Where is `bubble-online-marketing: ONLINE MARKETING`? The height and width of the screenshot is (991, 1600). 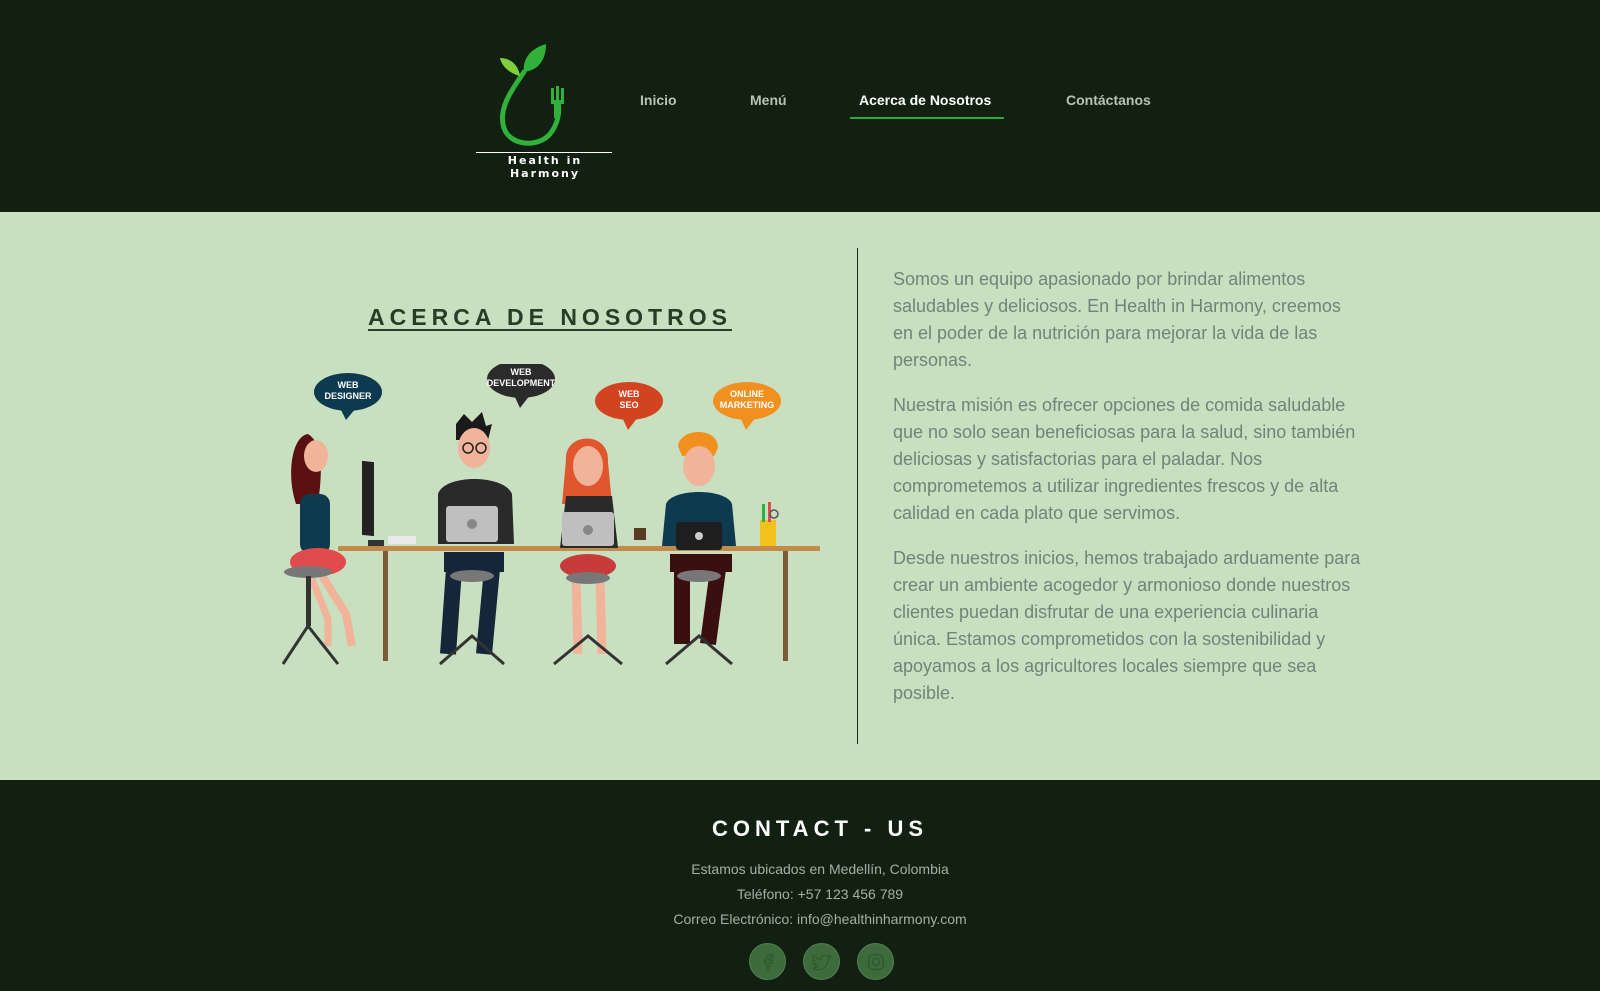
bubble-online-marketing: ONLINE MARKETING is located at coordinates (747, 406).